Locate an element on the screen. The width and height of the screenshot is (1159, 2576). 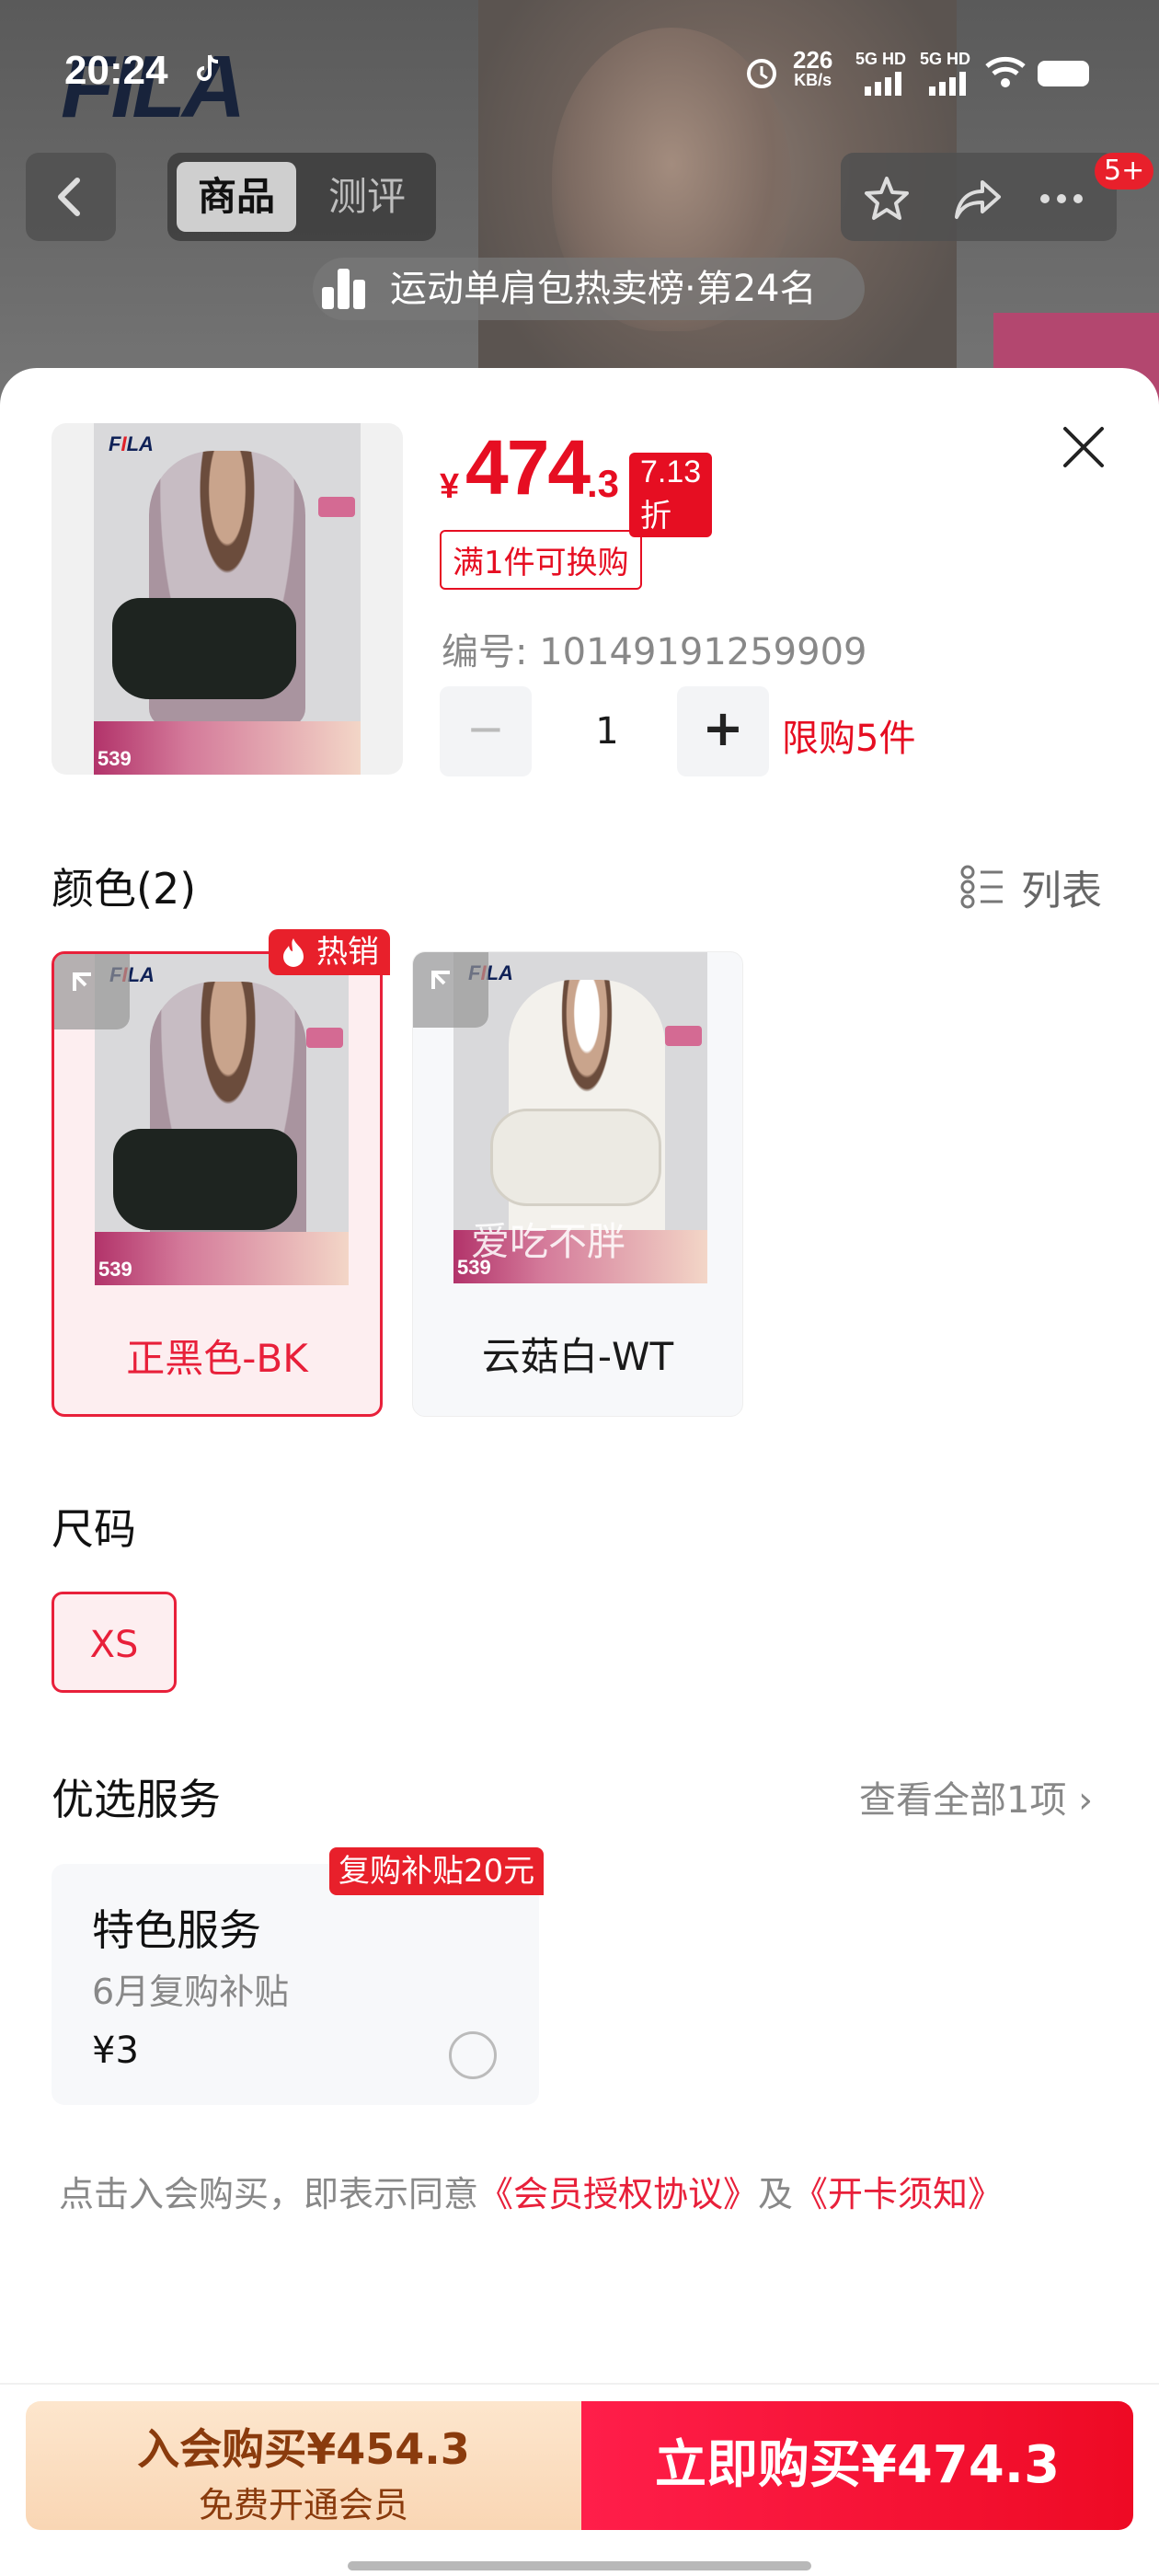
member-free-label: 免费开通会员 is located at coordinates (303, 2505).